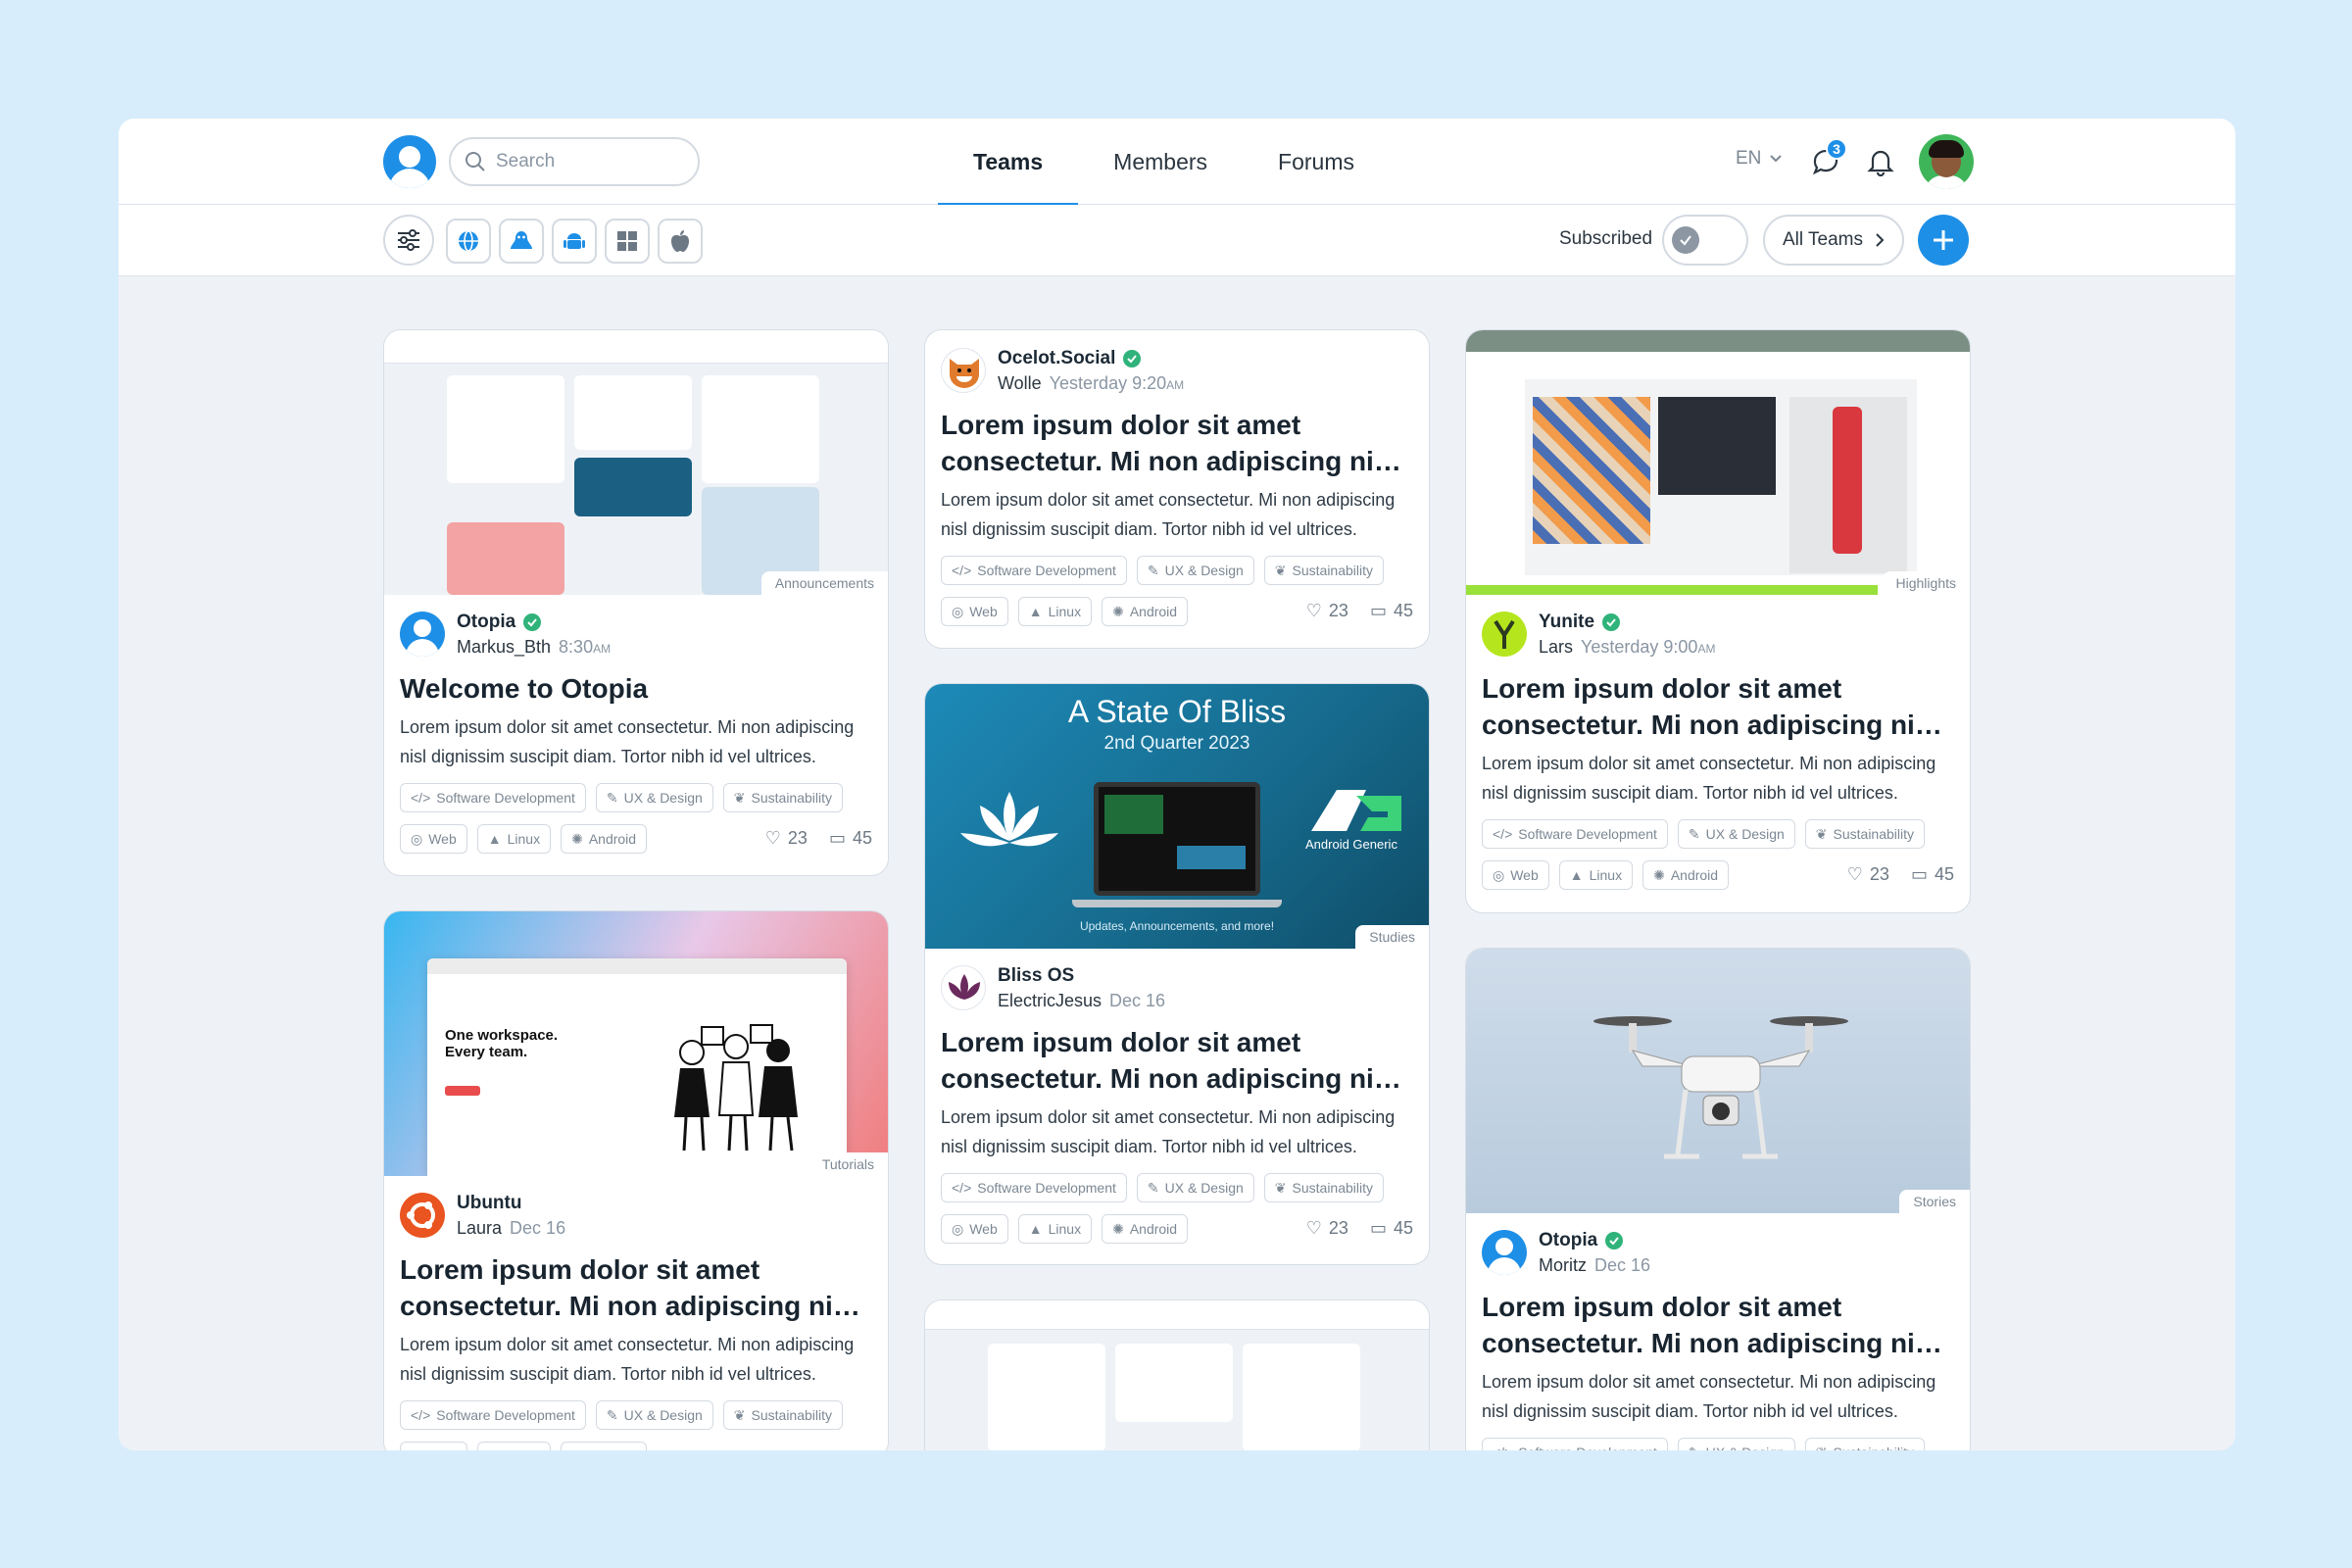 The width and height of the screenshot is (2352, 1568). I want to click on platform-apple-button, so click(680, 241).